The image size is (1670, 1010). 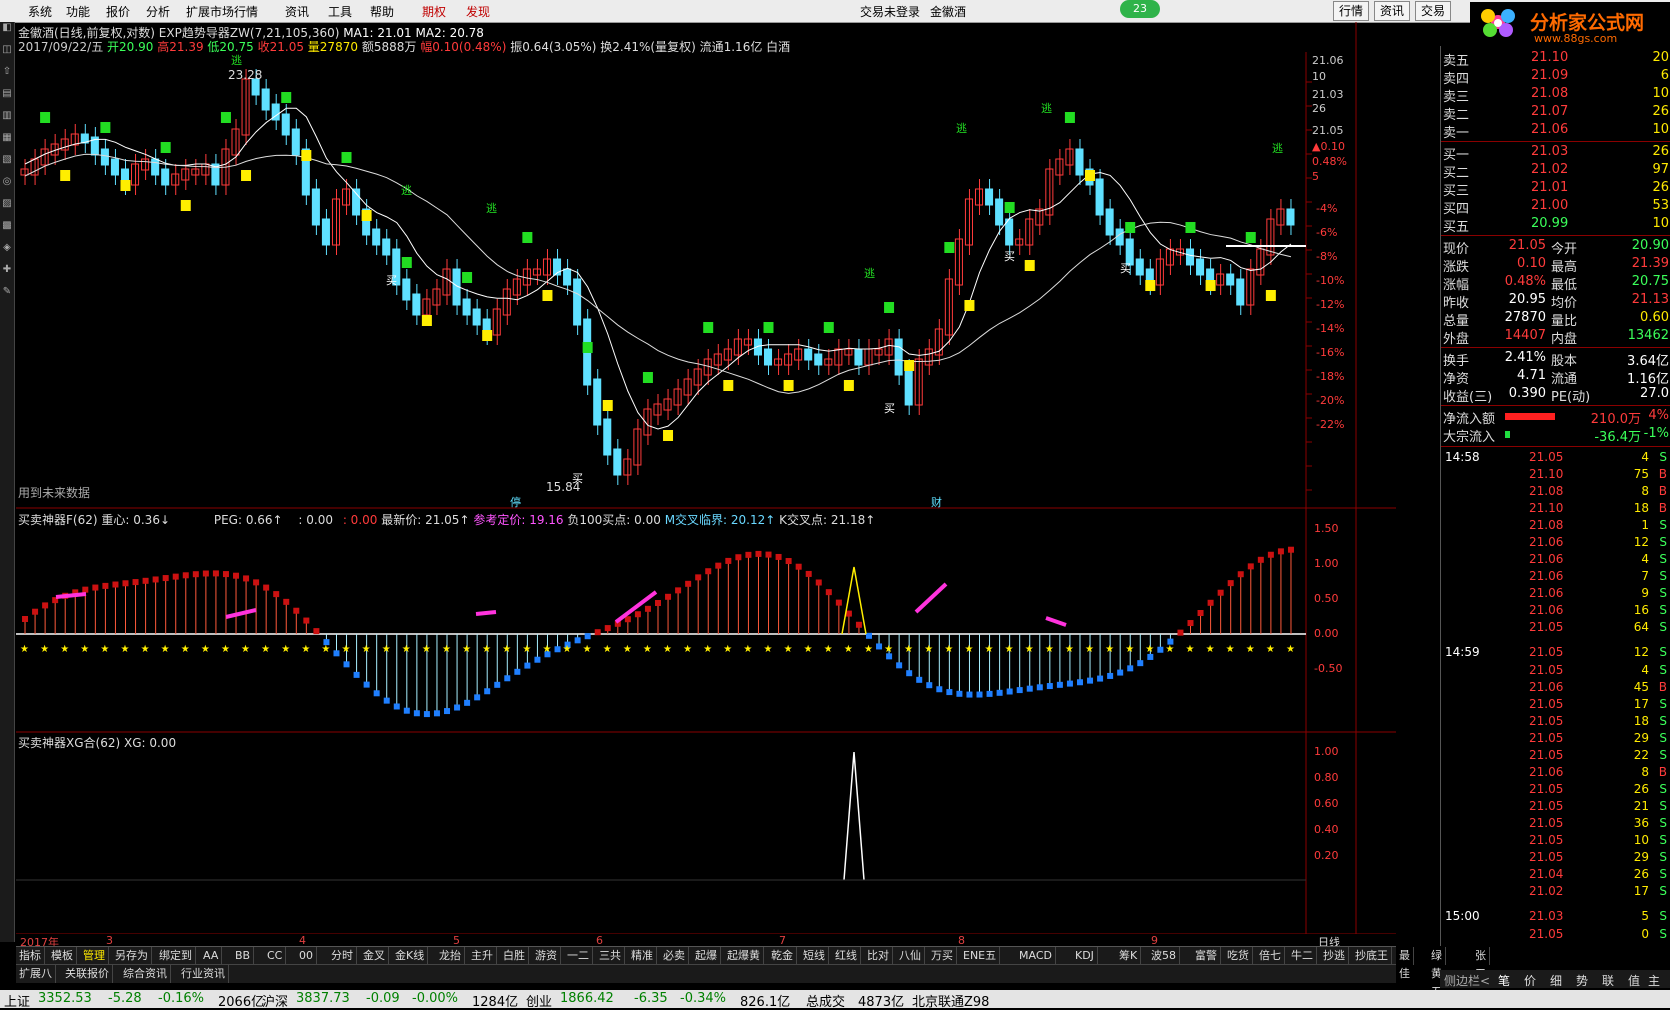 What do you see at coordinates (546, 956) in the screenshot?
I see `indicator-tab: 游资` at bounding box center [546, 956].